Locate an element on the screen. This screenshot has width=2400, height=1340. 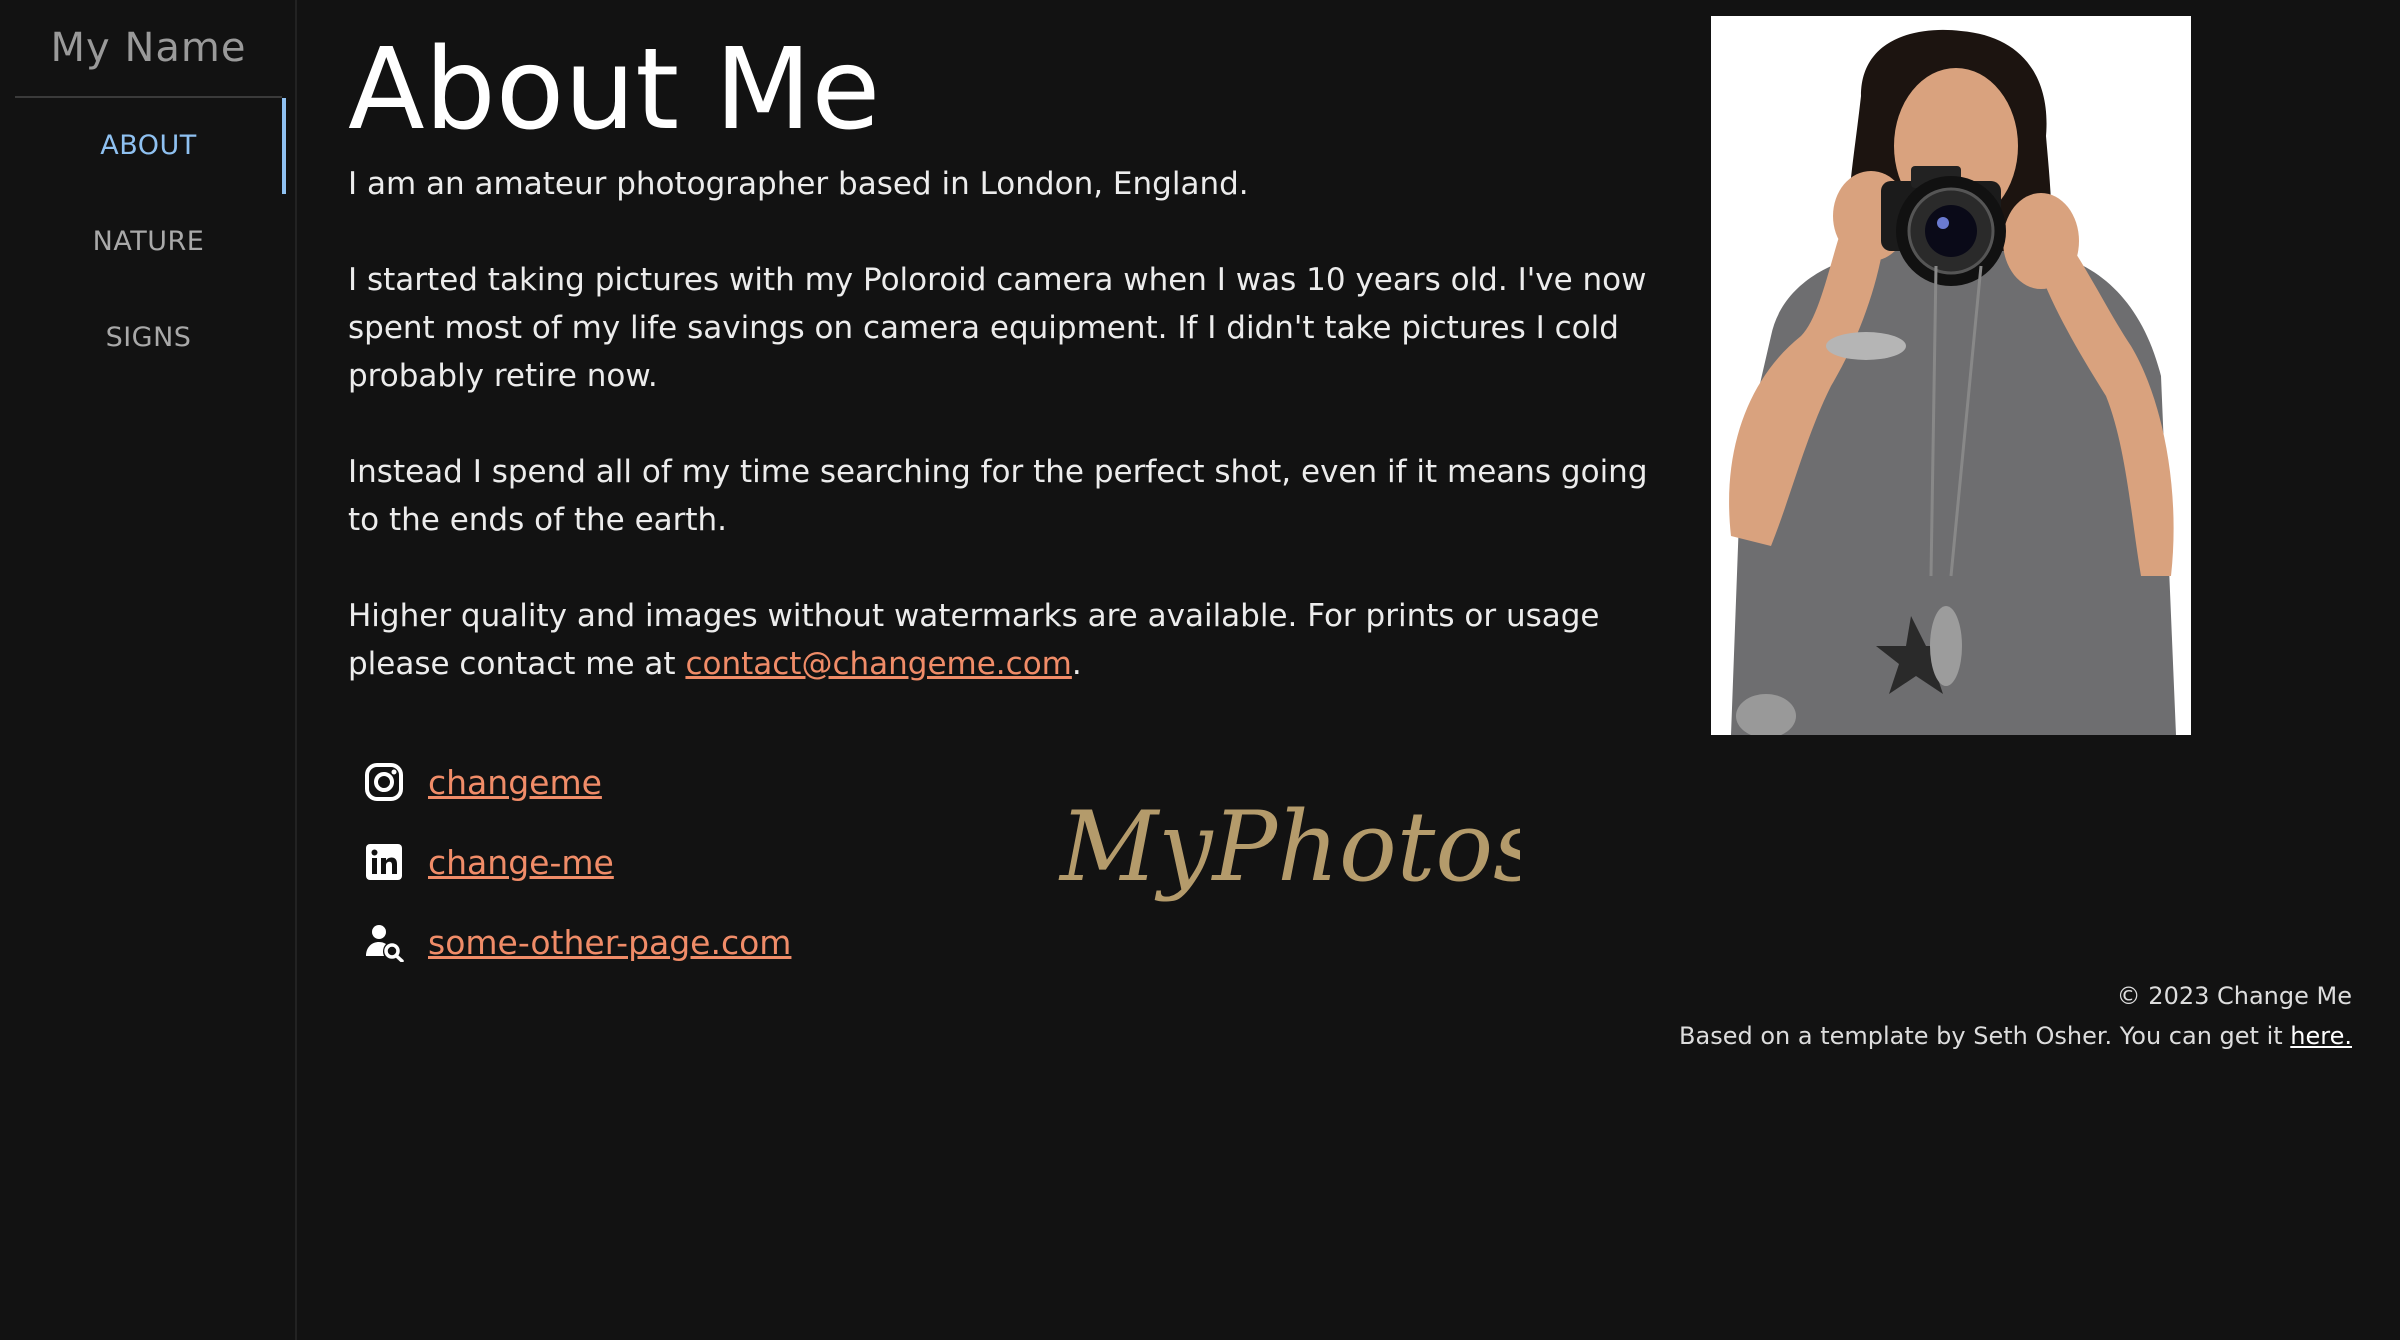
linkedin-link: change-me is located at coordinates (521, 862).